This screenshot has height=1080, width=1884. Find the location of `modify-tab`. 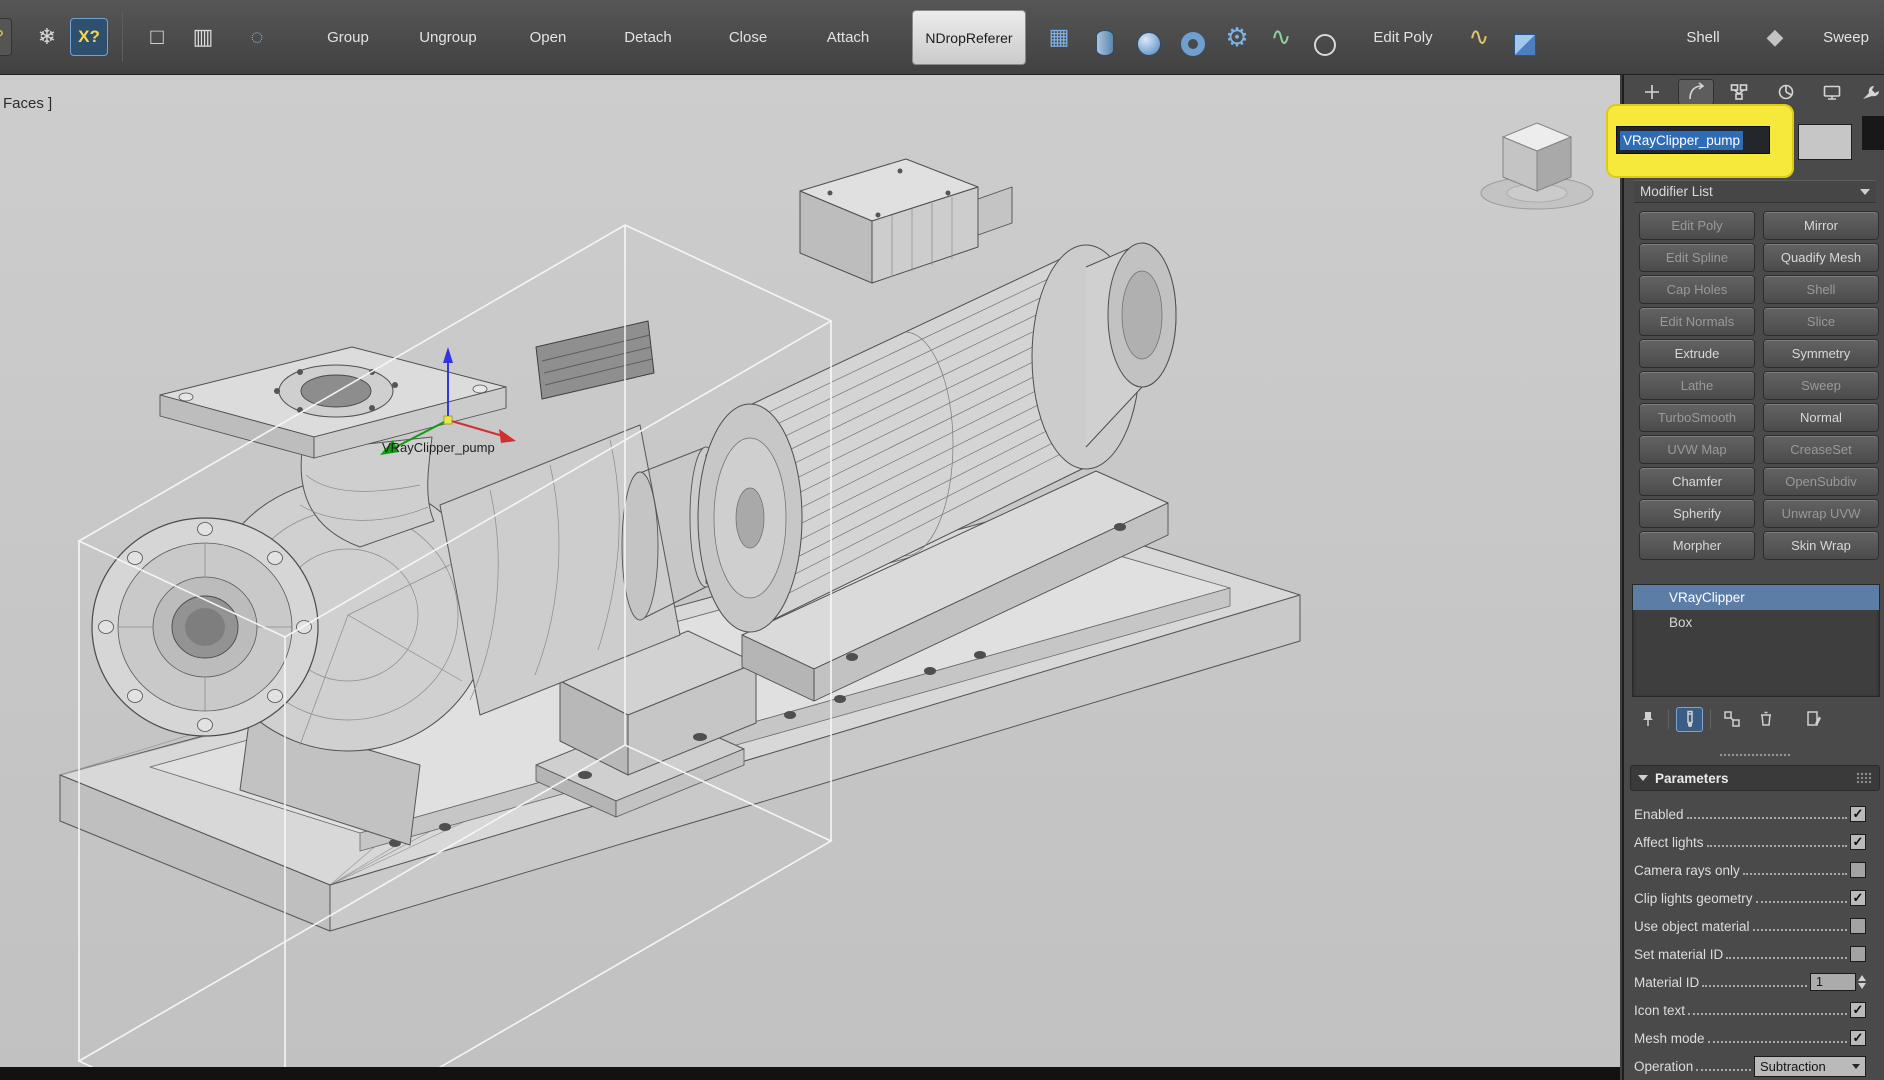

modify-tab is located at coordinates (1696, 92).